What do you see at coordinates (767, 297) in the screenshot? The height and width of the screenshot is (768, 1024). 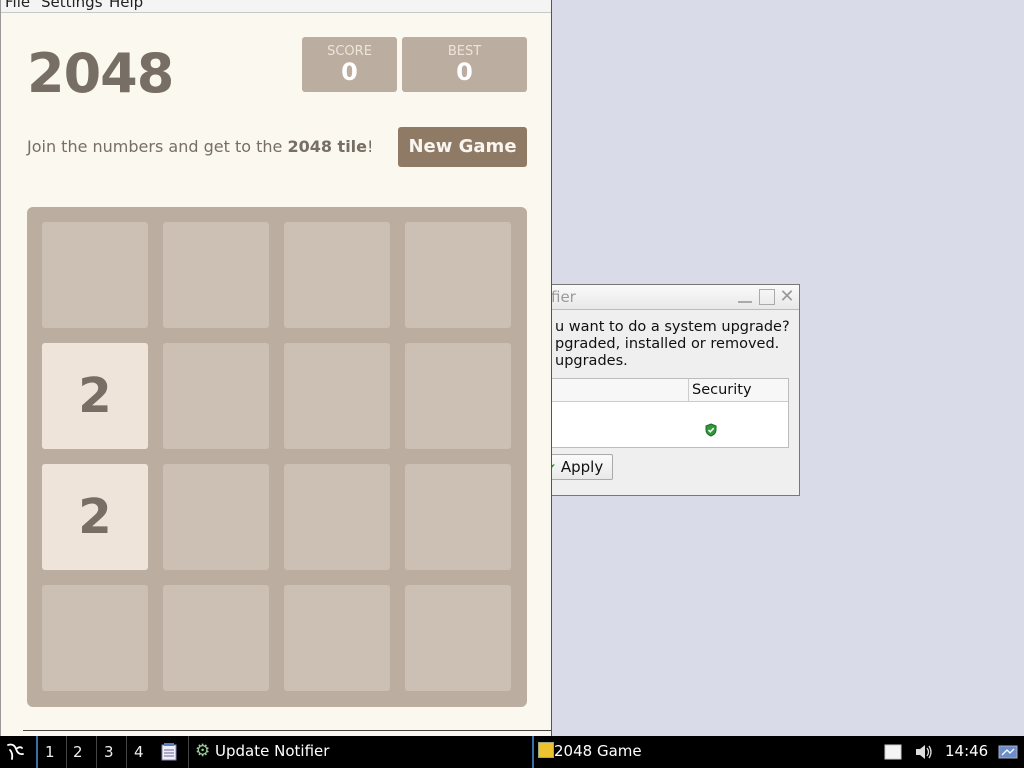 I see `maximize-icon` at bounding box center [767, 297].